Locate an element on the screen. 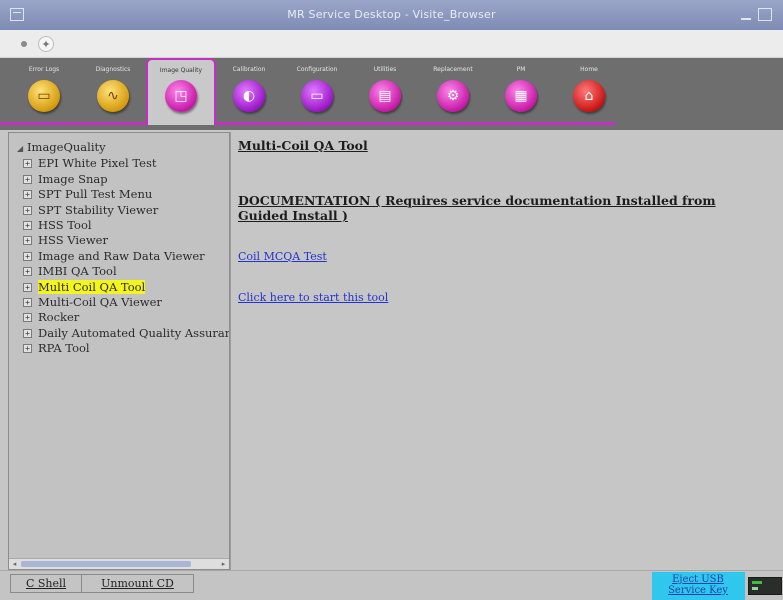  back-arrow-icon: ✦ is located at coordinates (46, 44).